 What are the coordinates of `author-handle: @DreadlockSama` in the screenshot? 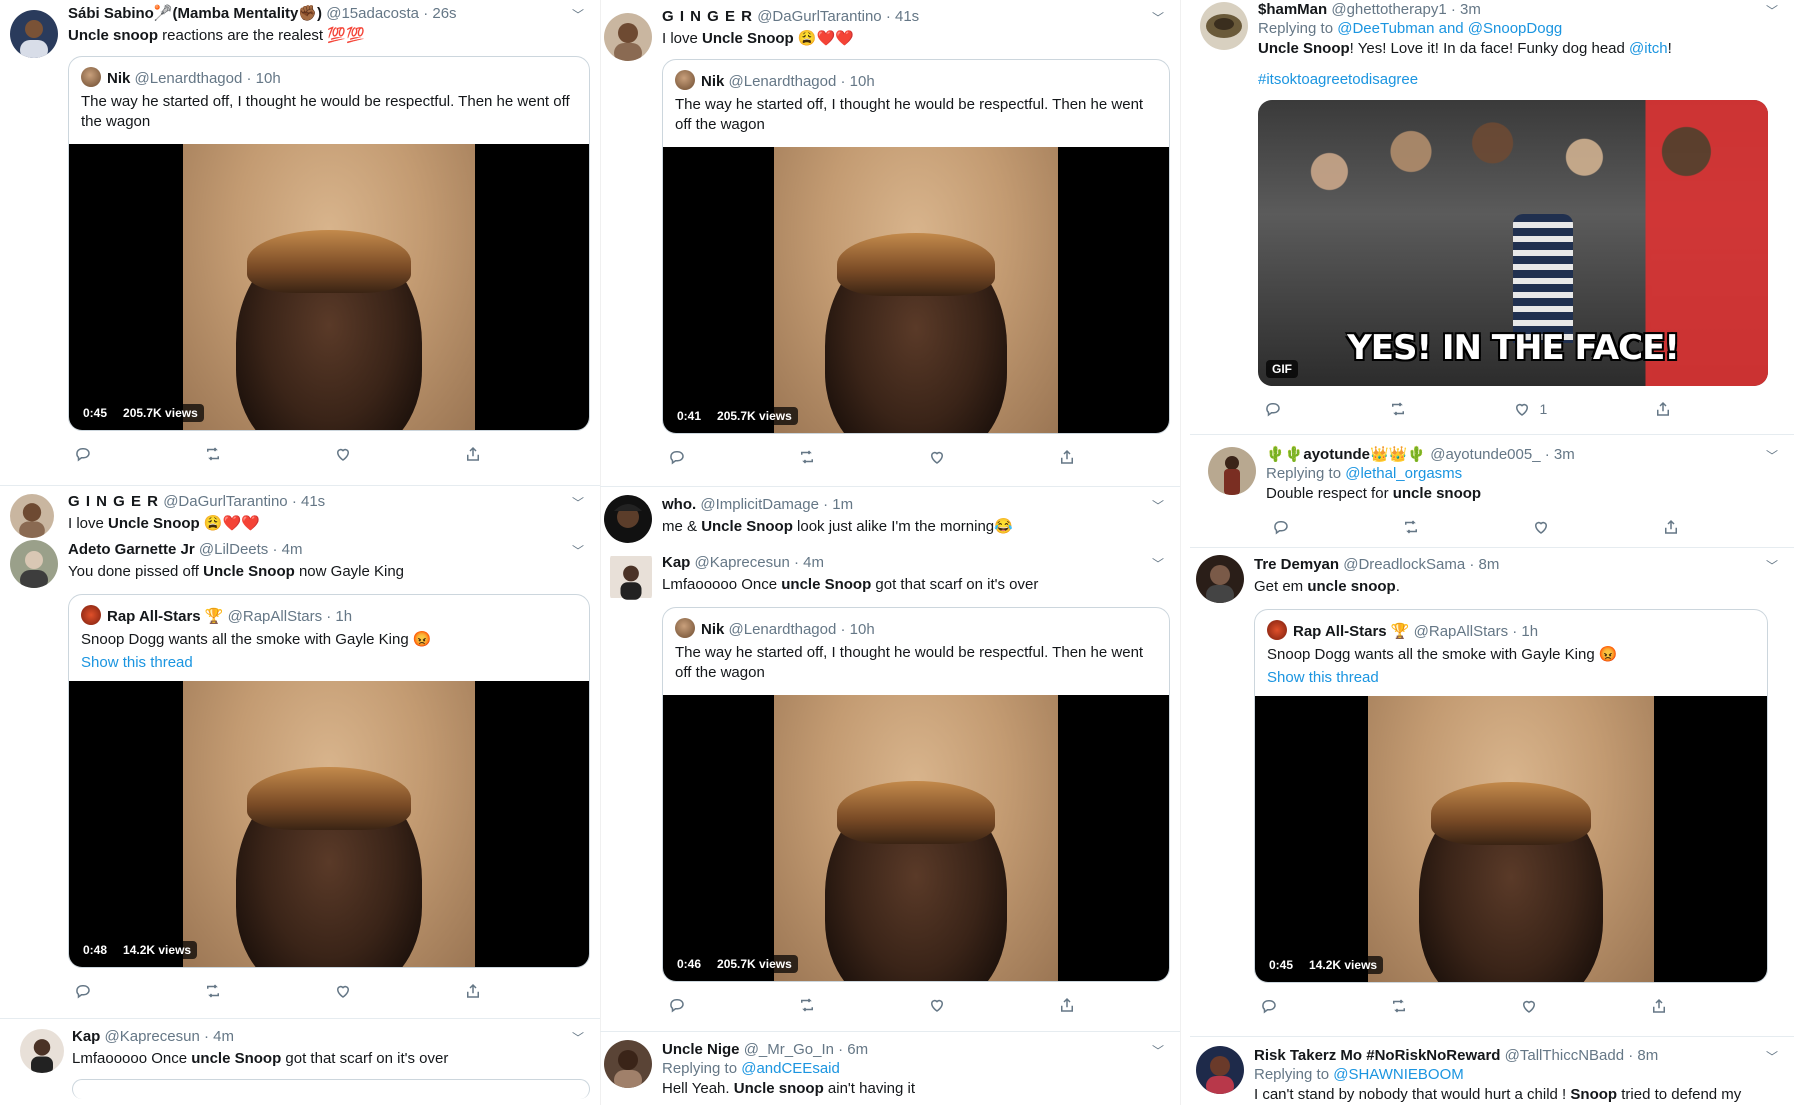 It's located at (1404, 564).